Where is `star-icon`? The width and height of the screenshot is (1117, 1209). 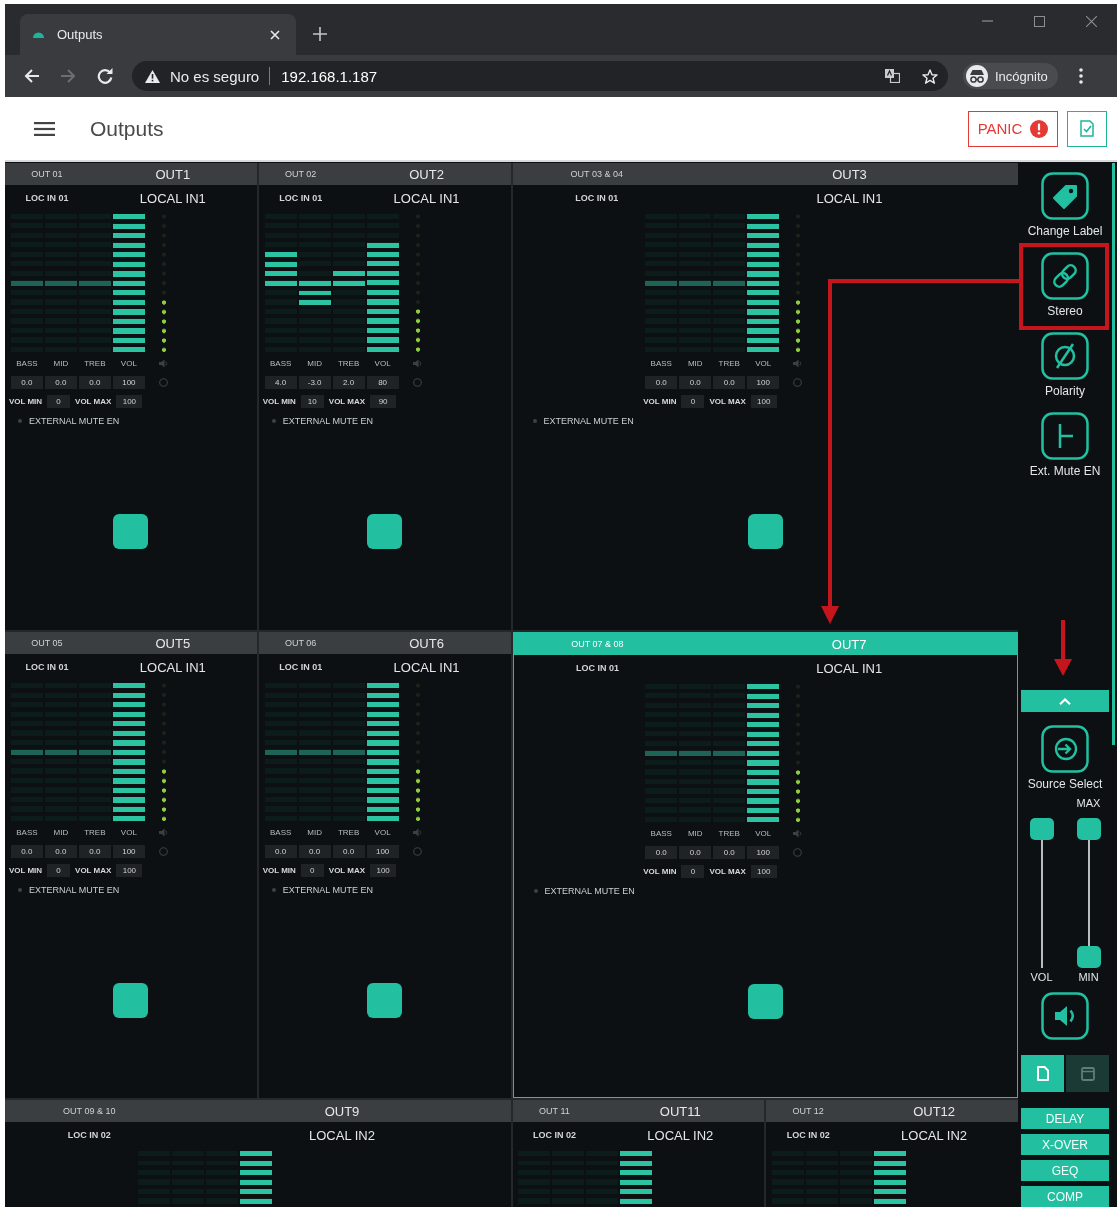 star-icon is located at coordinates (930, 76).